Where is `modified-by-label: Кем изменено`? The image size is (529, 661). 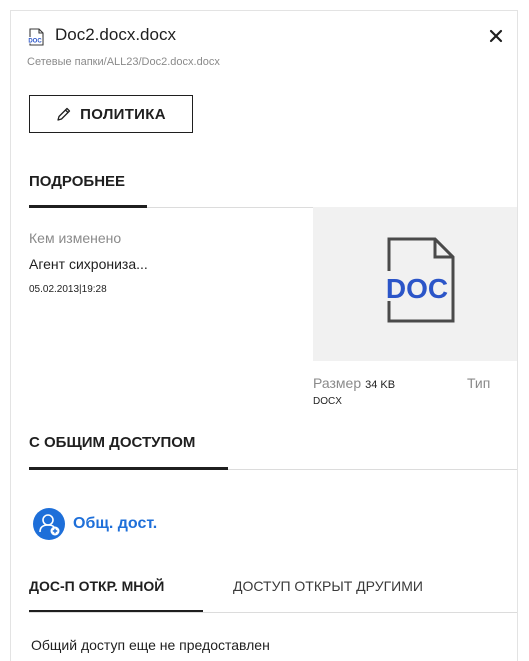
modified-by-label: Кем изменено is located at coordinates (75, 238).